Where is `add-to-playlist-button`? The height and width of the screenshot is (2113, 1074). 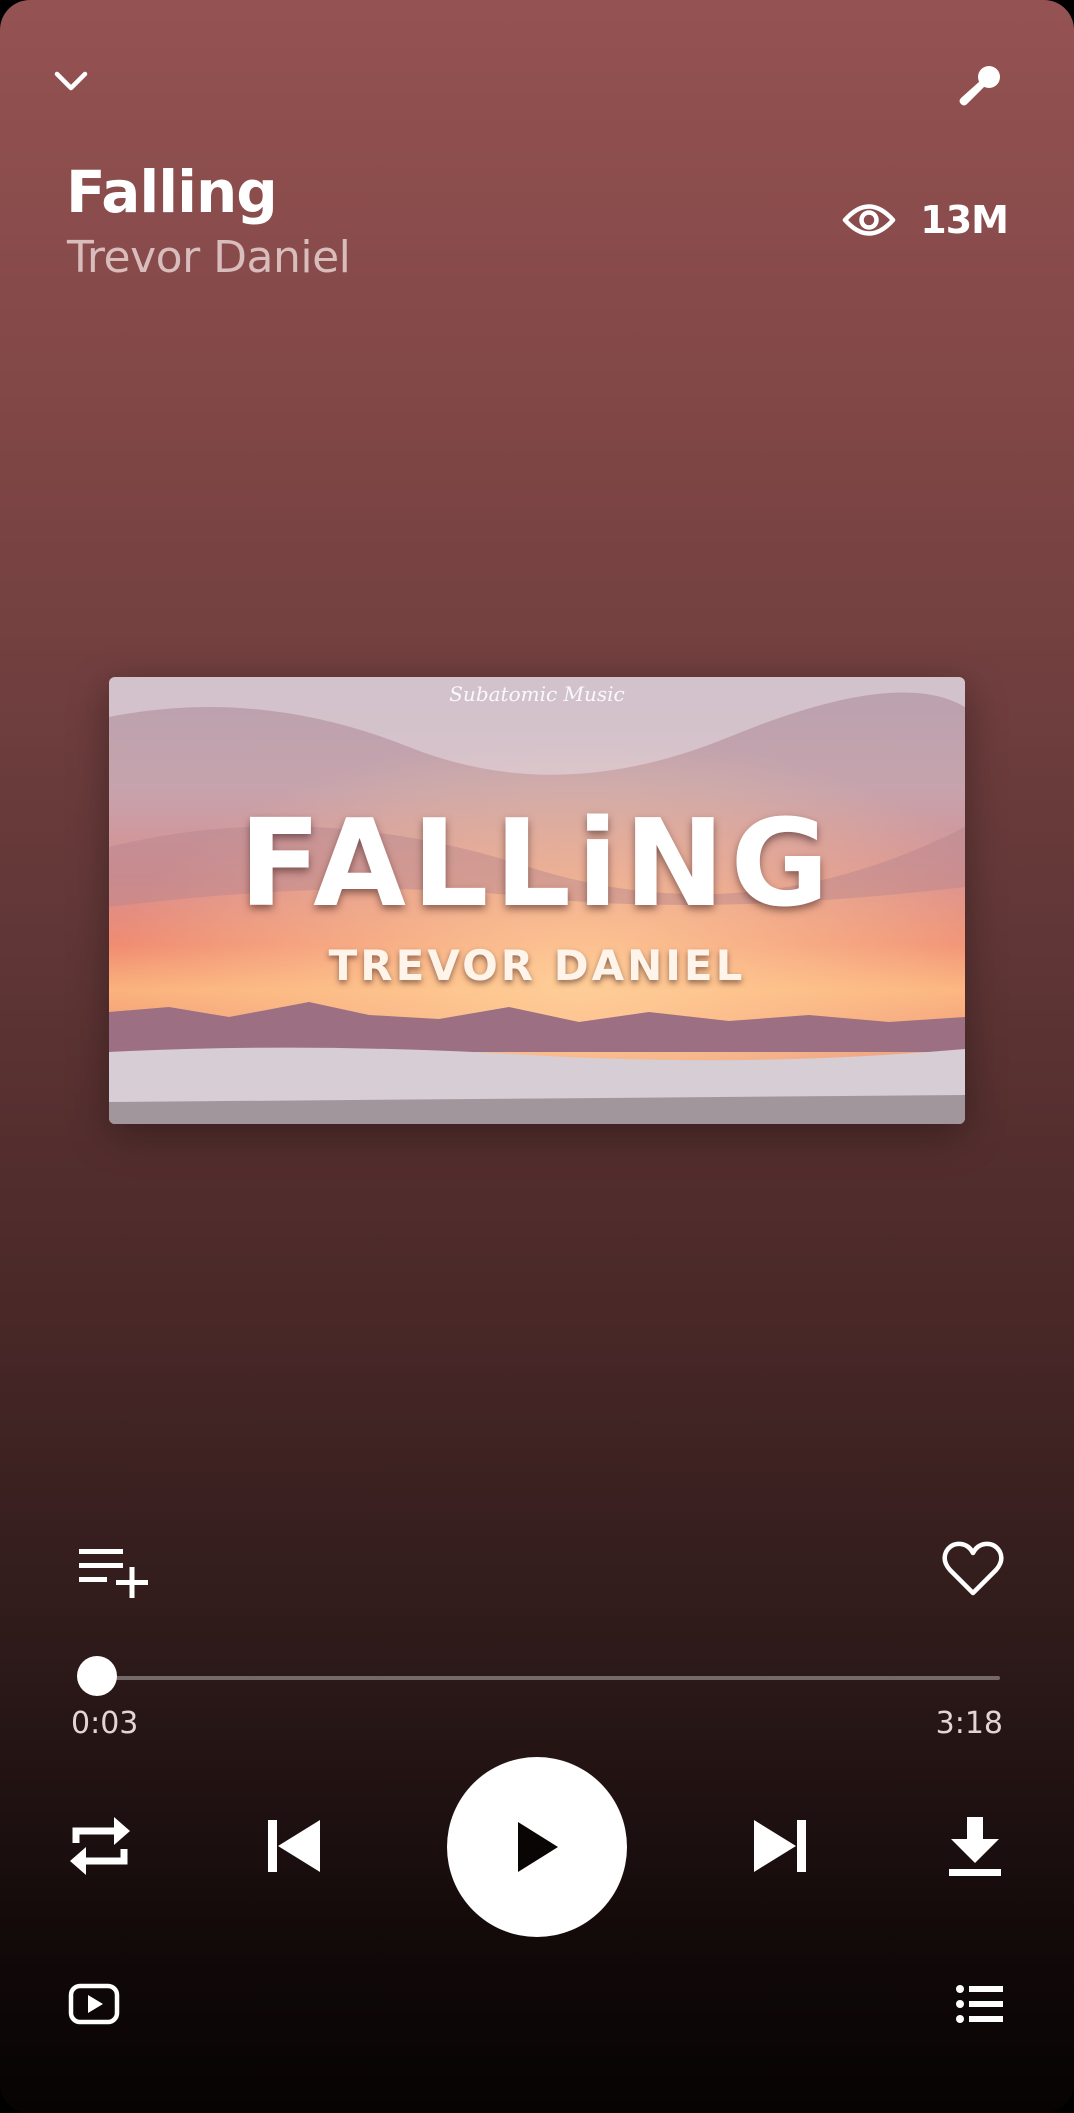 add-to-playlist-button is located at coordinates (112, 1571).